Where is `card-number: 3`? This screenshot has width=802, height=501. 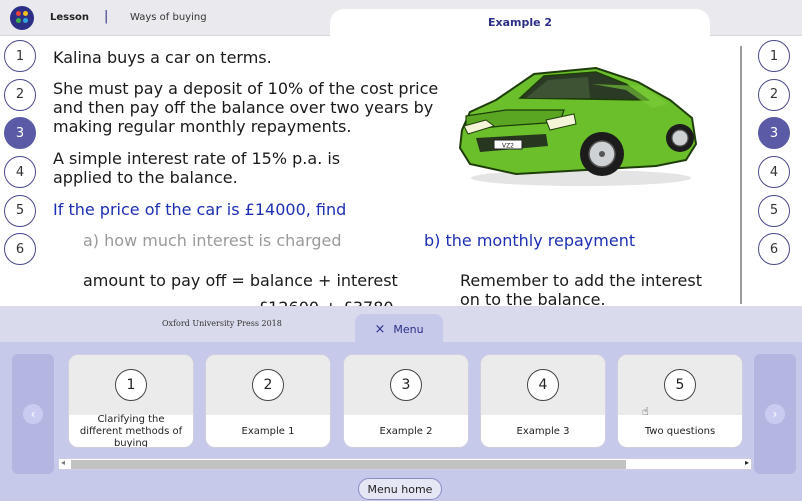
card-number: 3 is located at coordinates (406, 385).